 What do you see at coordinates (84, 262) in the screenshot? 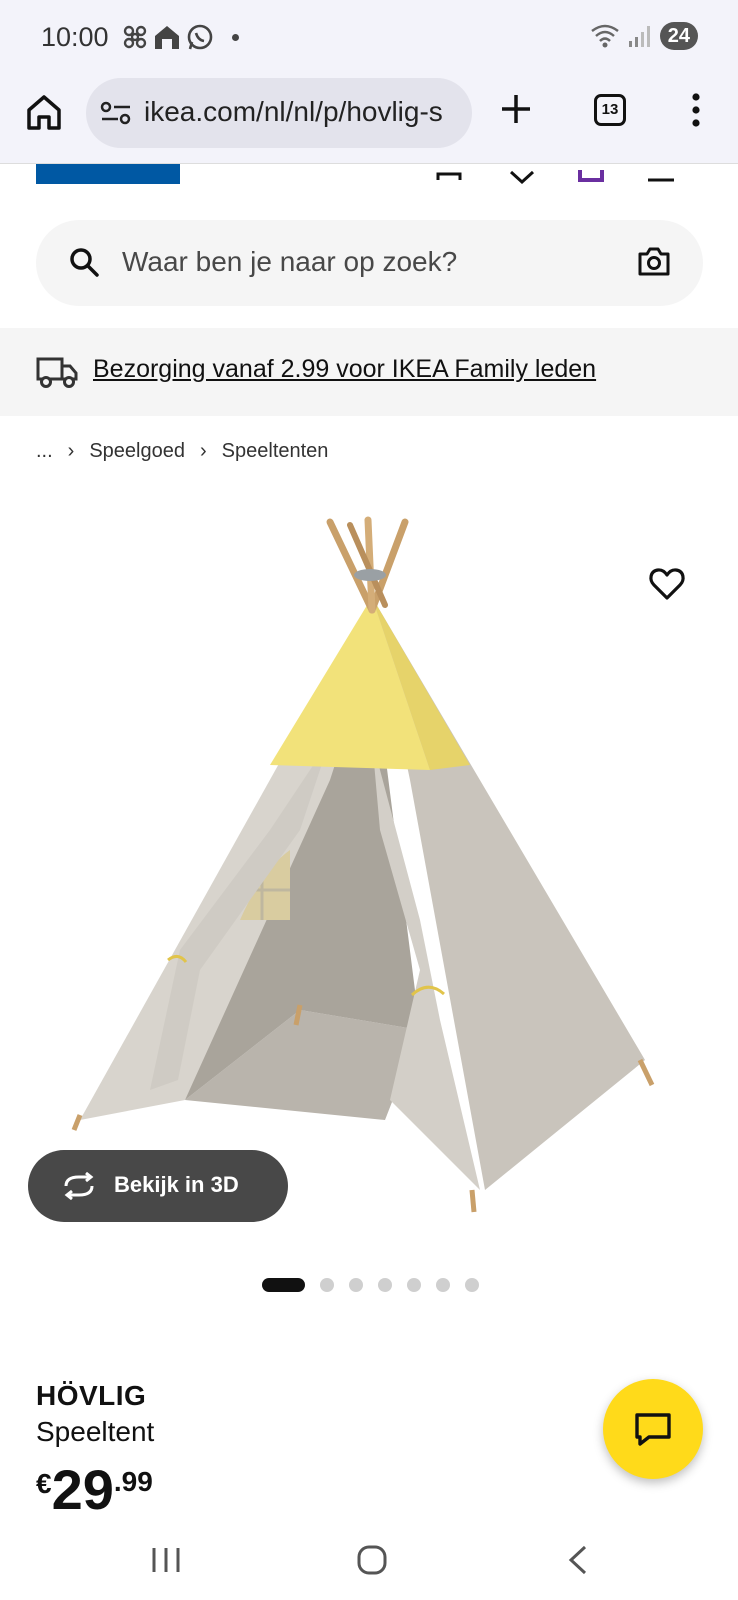
I see `search-icon` at bounding box center [84, 262].